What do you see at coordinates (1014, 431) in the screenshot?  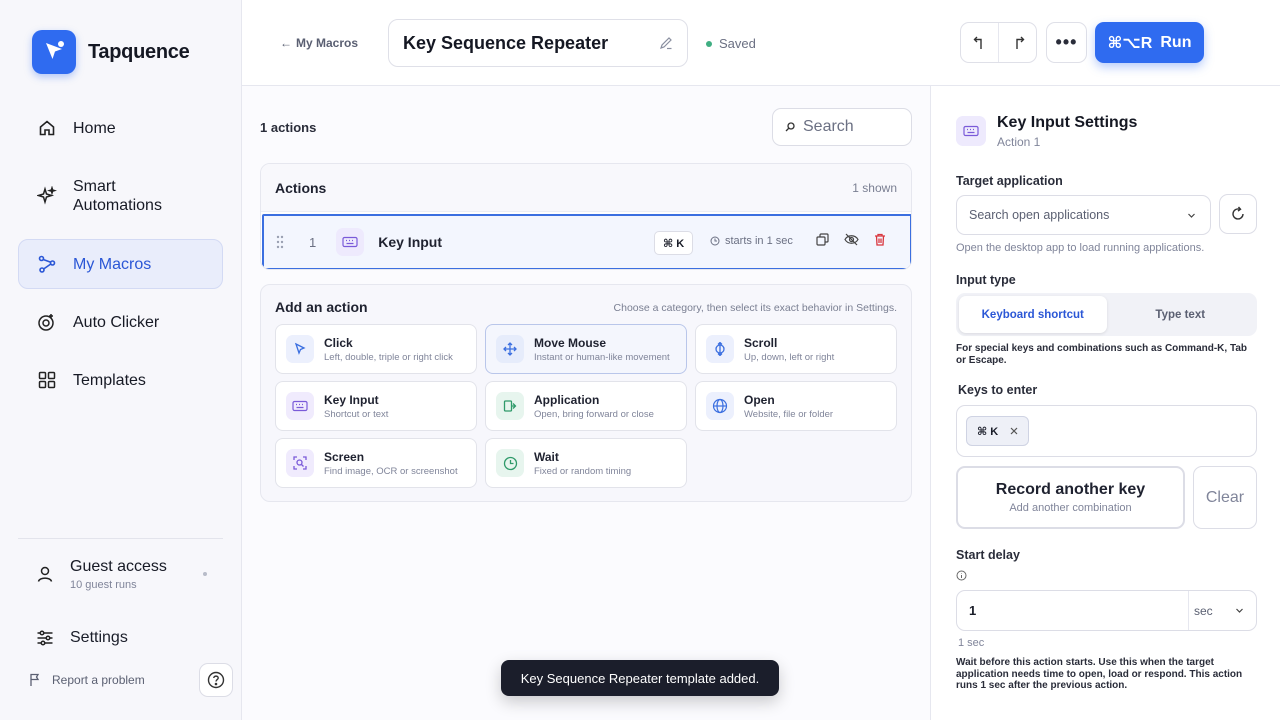 I see `remove-key-icon` at bounding box center [1014, 431].